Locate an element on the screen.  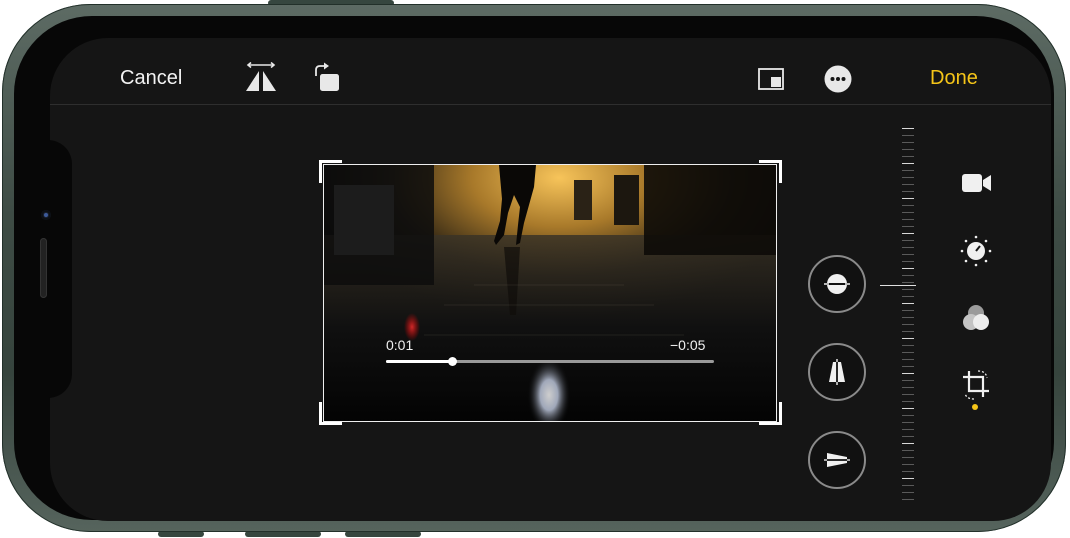
video-mode-button is located at coordinates (977, 185).